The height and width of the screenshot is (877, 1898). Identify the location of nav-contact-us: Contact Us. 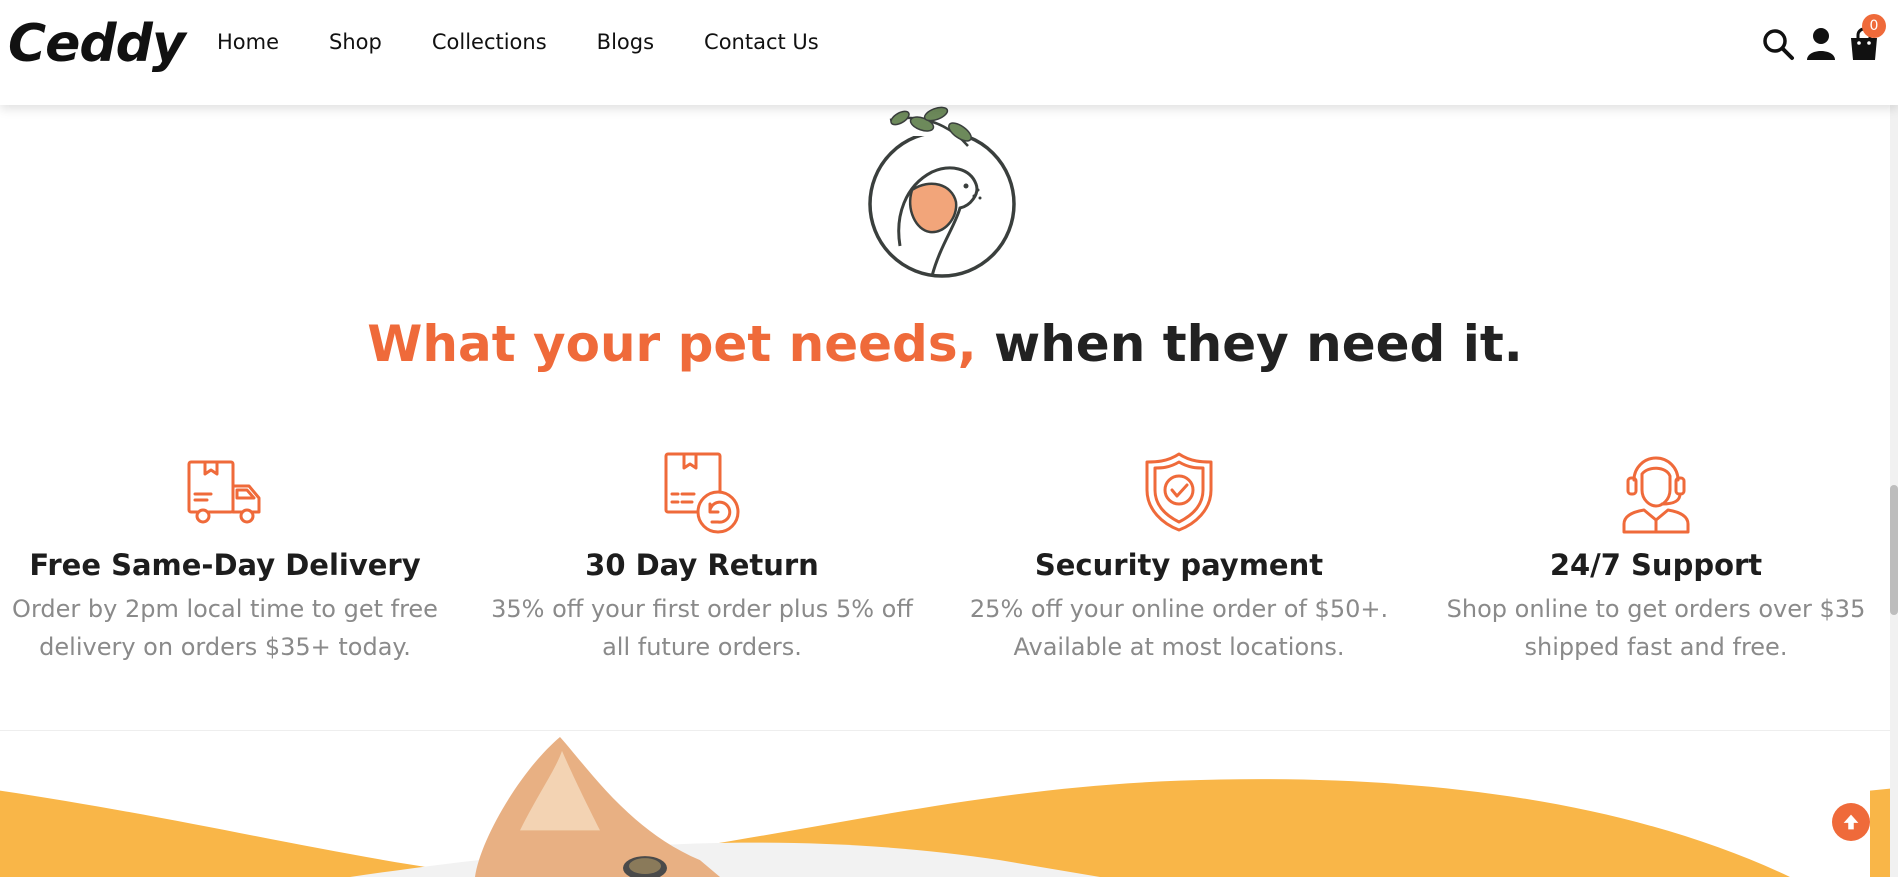
(761, 42).